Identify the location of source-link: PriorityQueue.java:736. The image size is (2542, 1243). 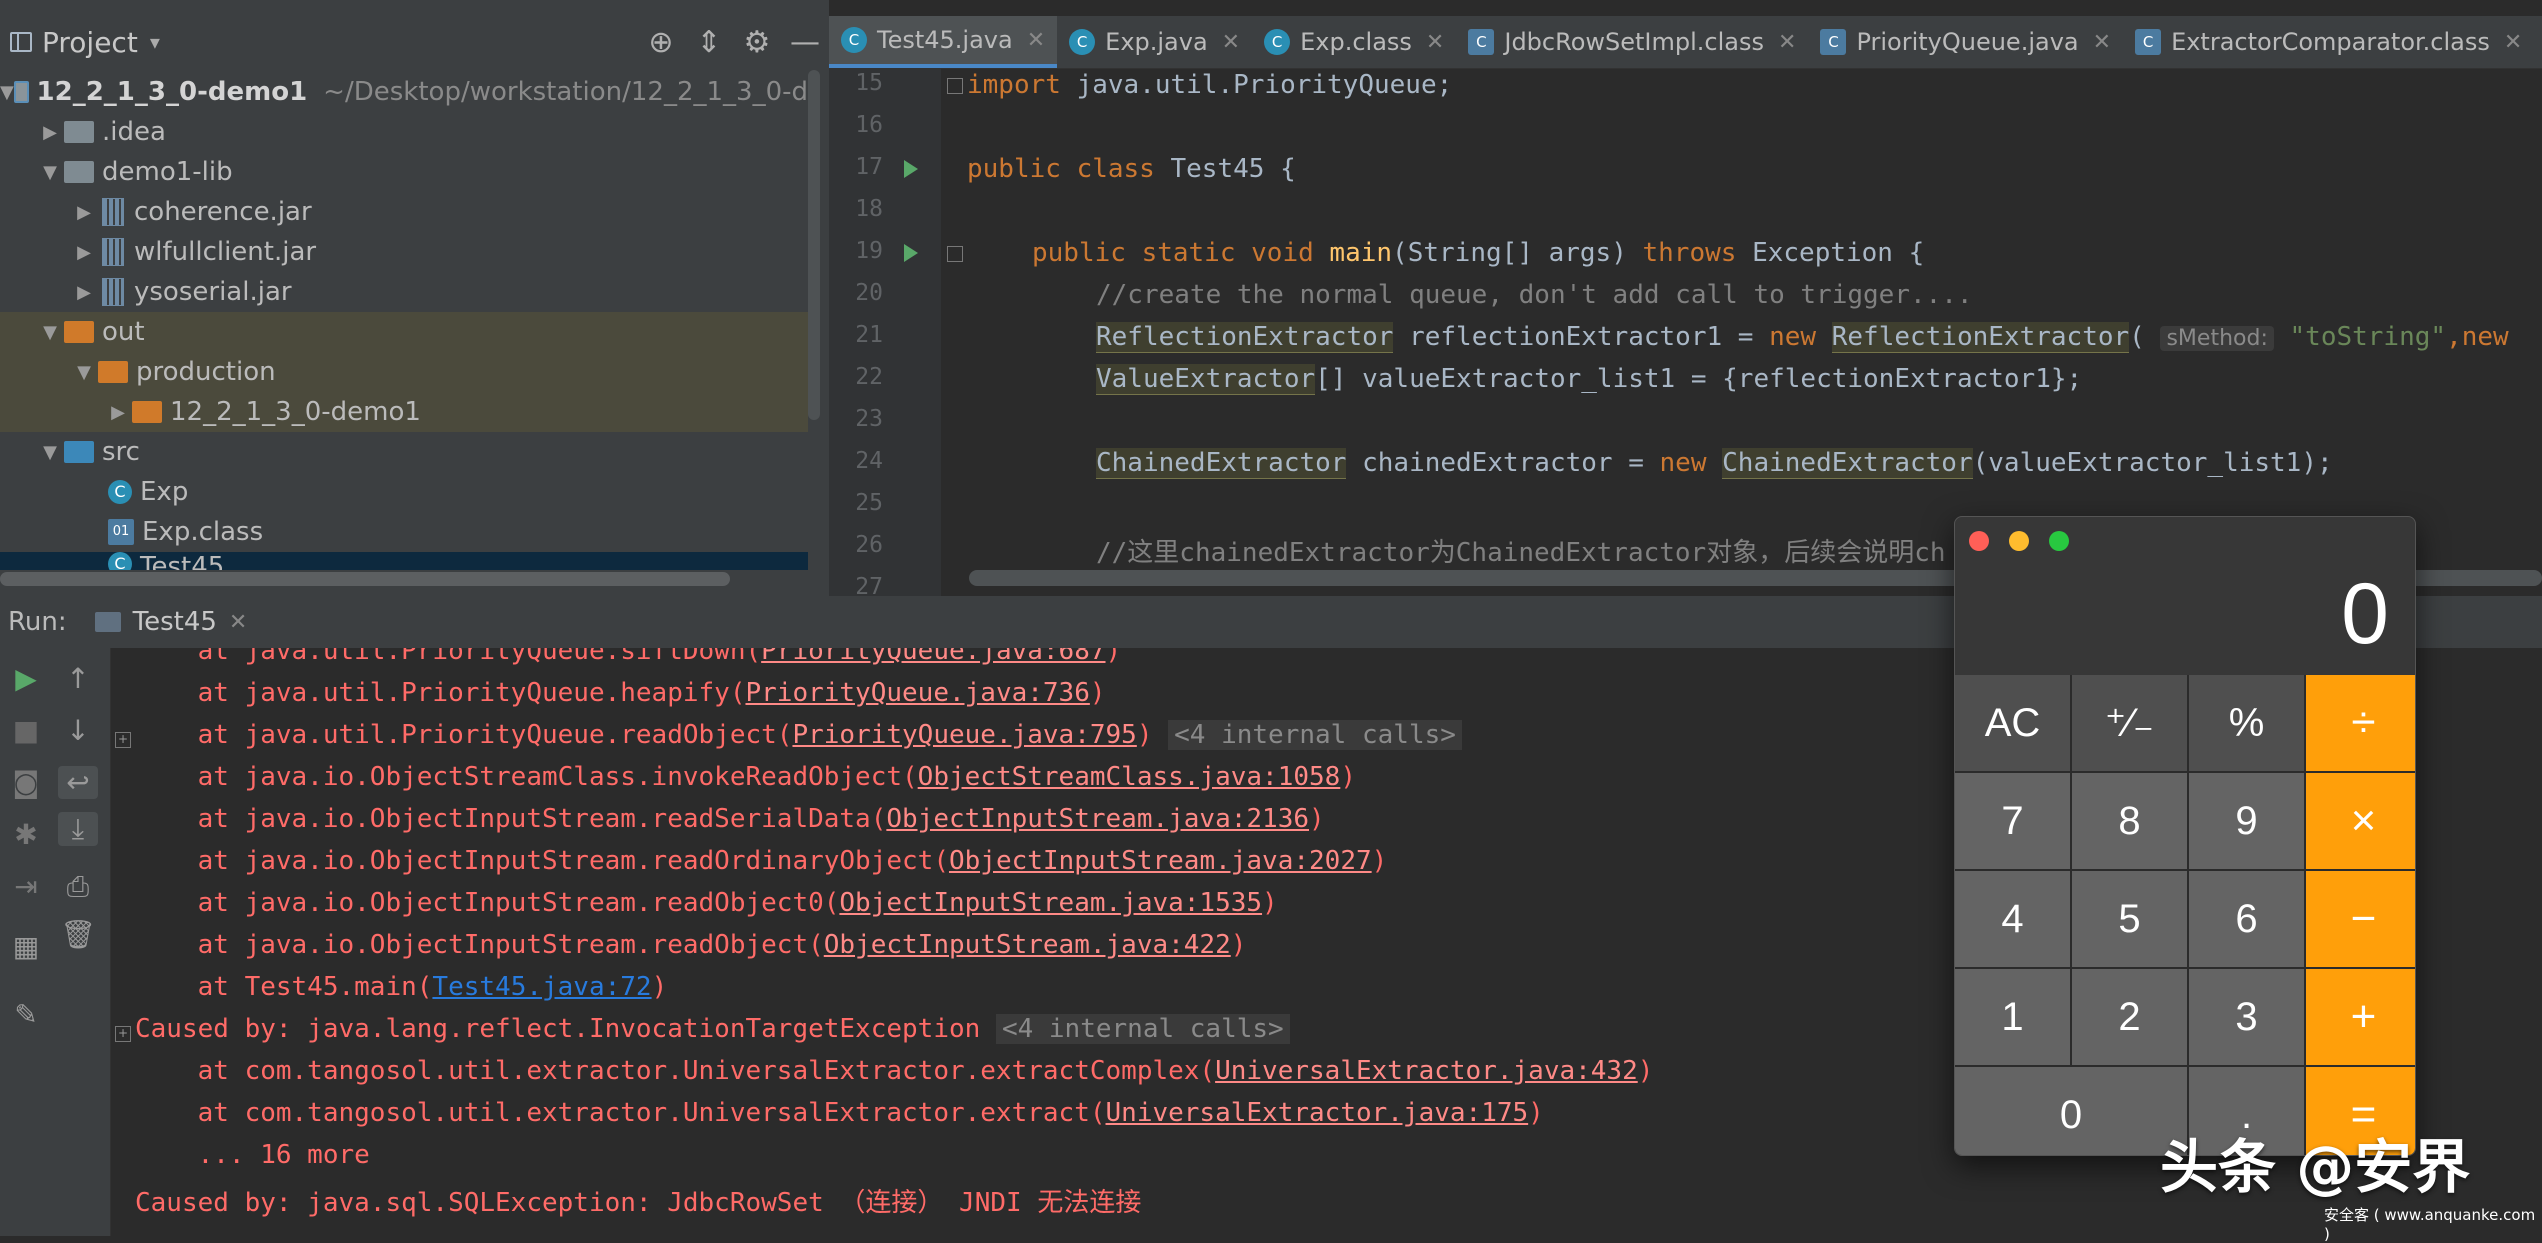
(917, 693).